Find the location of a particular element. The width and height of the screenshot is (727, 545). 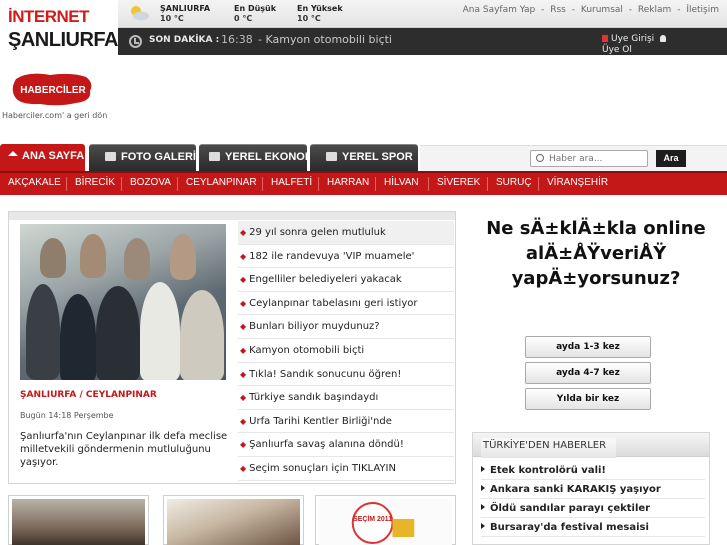

district-link: CEYLANPINAR is located at coordinates (221, 182).